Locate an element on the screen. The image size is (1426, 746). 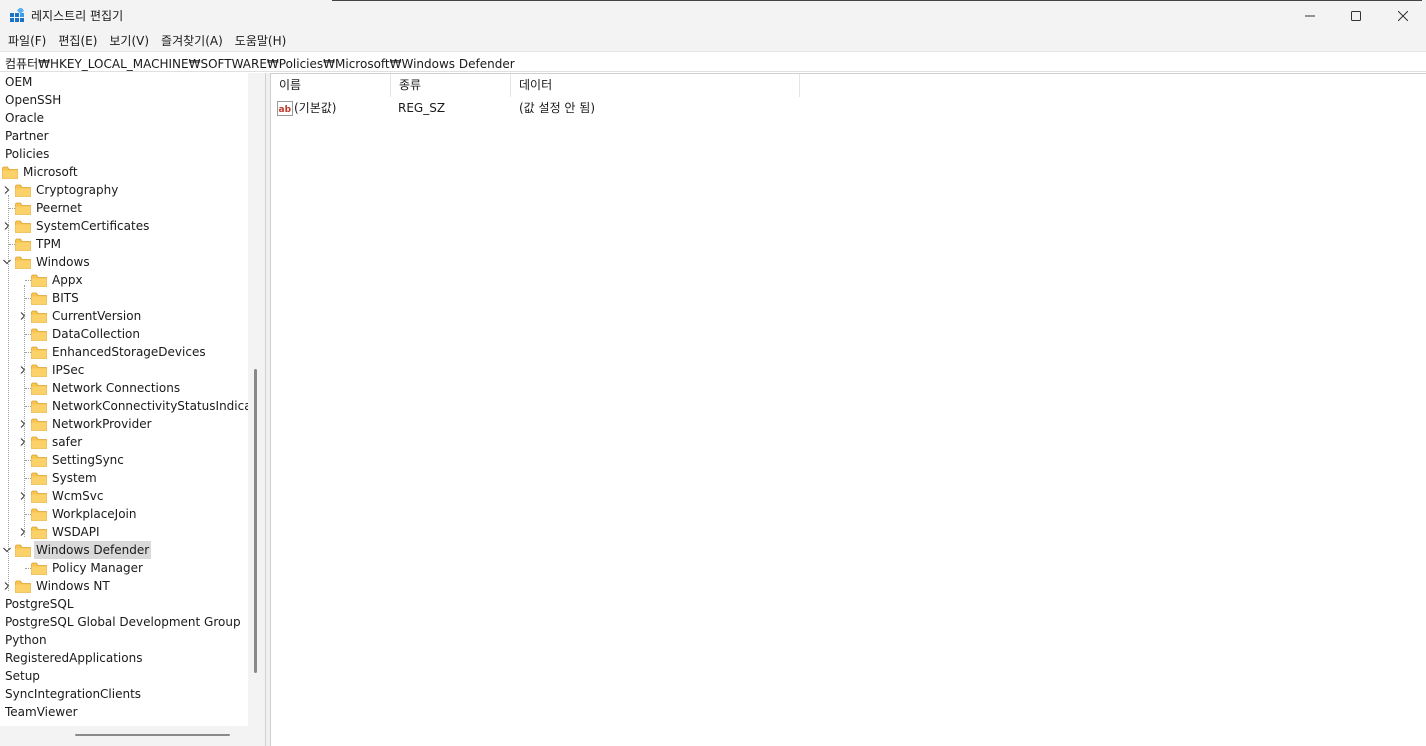
value-name: (기본값) is located at coordinates (315, 108).